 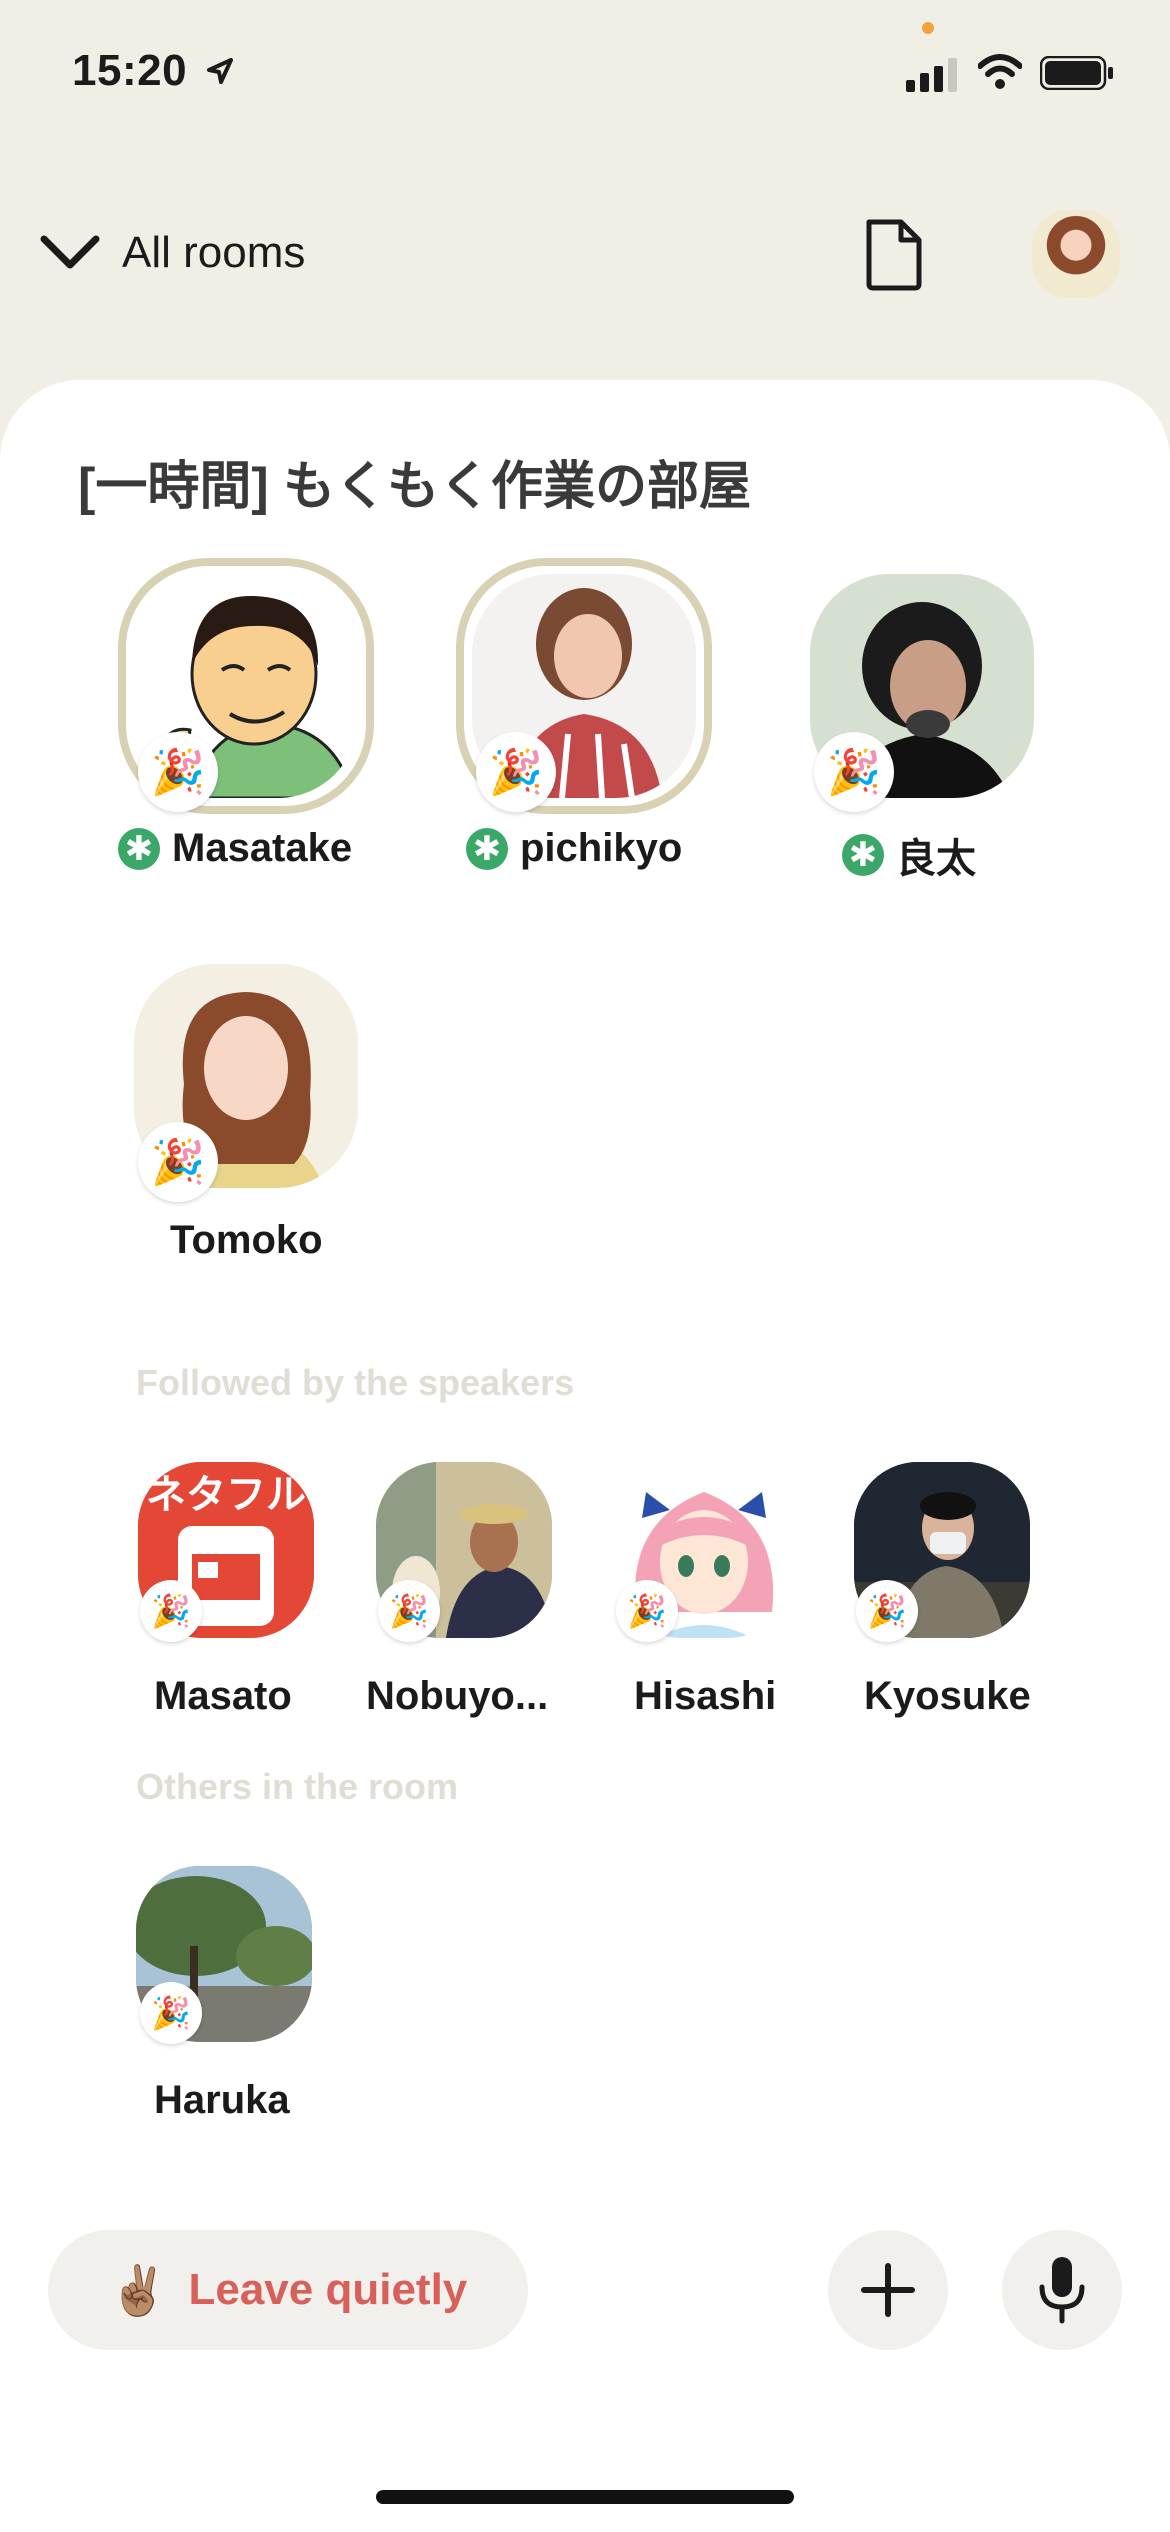 What do you see at coordinates (1000, 71) in the screenshot?
I see `wifi-icon` at bounding box center [1000, 71].